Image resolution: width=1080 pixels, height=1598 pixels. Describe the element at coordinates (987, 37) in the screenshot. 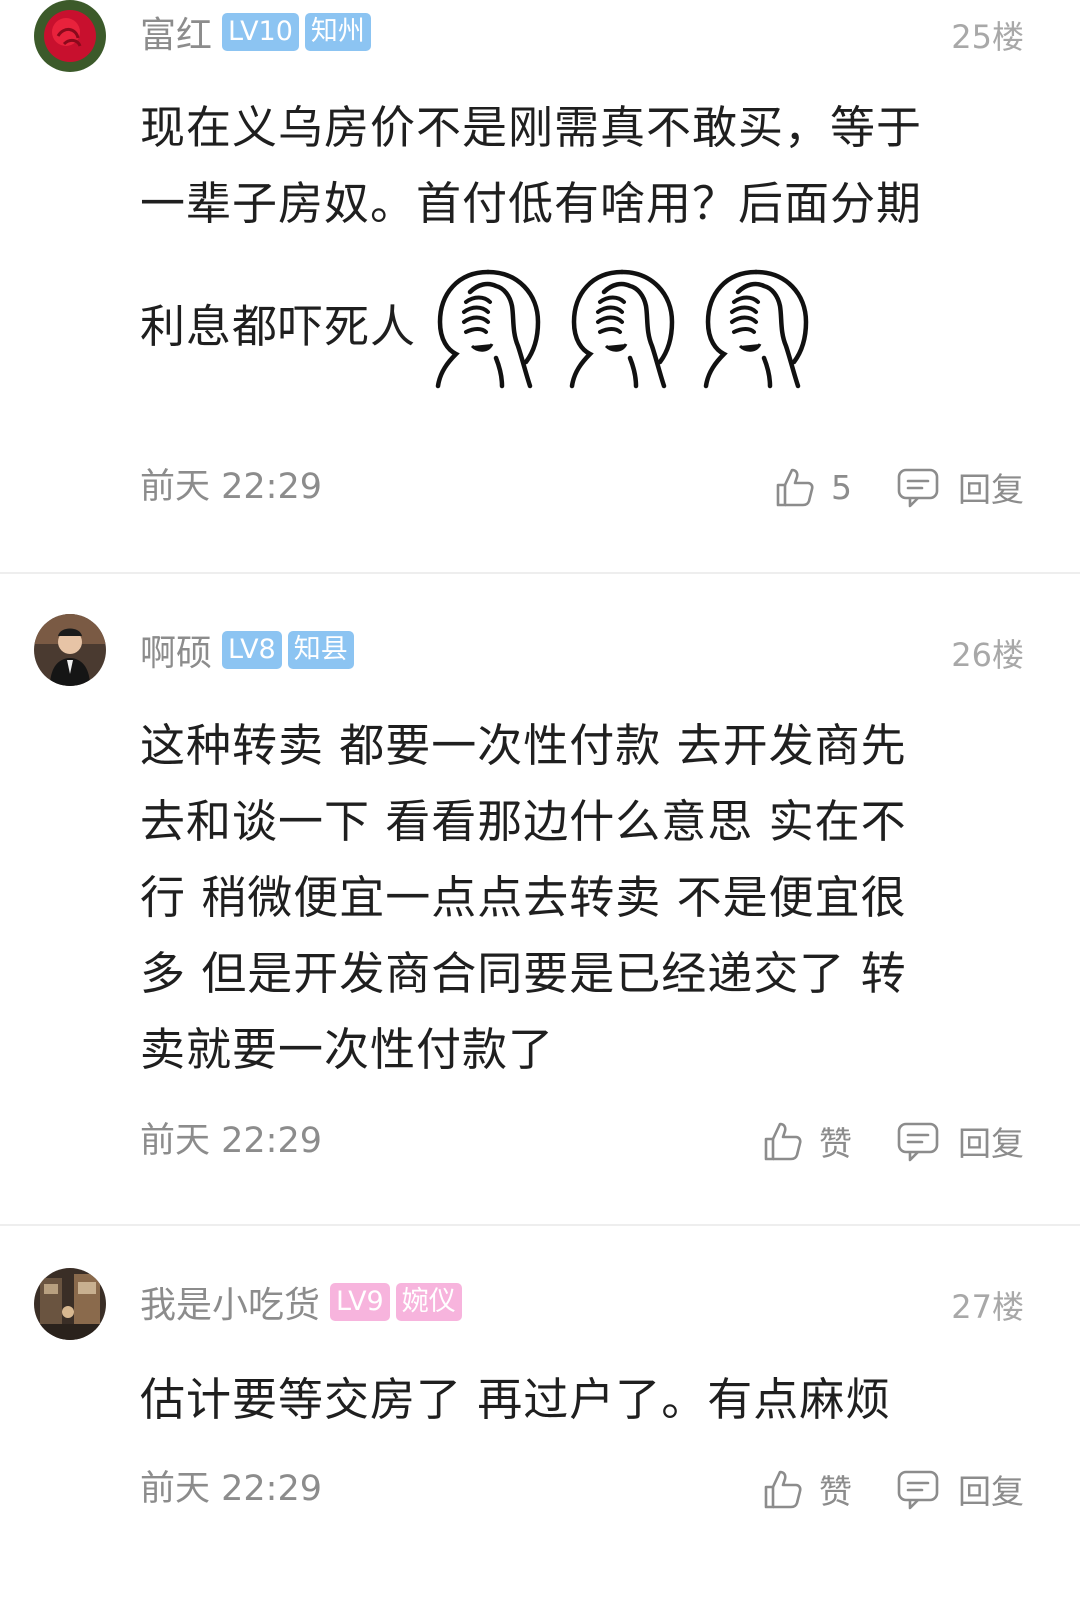

I see `floor-number: 25楼` at that location.